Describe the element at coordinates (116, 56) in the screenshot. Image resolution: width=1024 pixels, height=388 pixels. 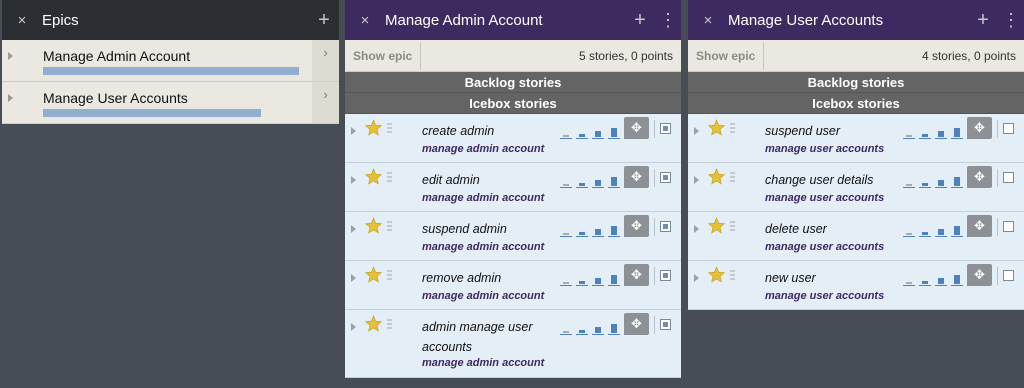
I see `epic-name: Manage Admin Account` at that location.